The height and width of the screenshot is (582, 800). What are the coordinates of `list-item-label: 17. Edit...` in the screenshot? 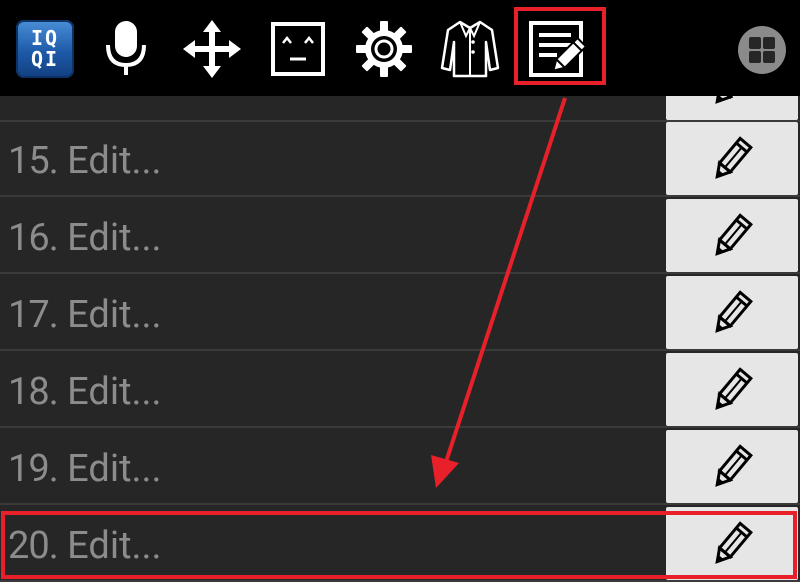 It's located at (85, 315).